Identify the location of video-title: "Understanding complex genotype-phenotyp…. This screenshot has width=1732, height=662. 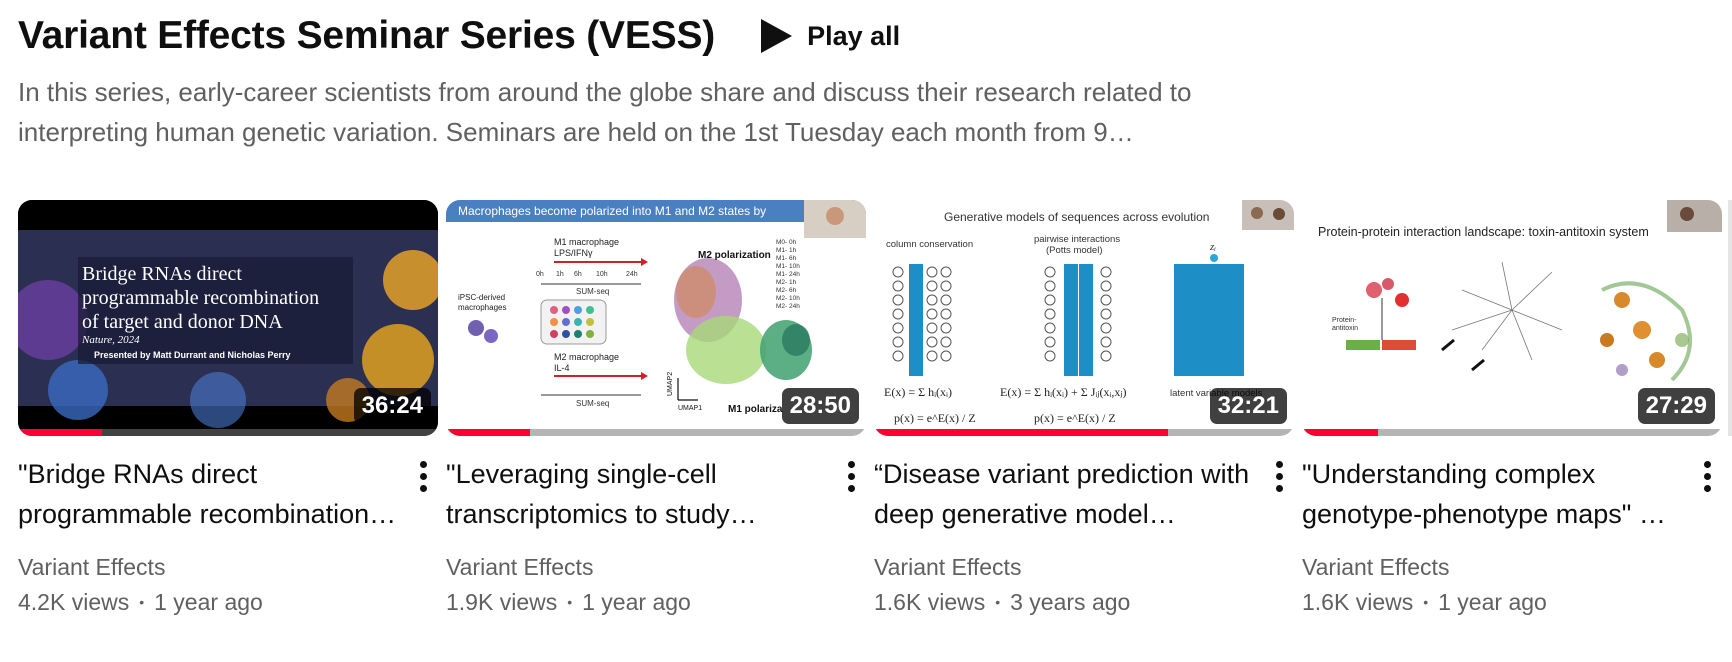
(1492, 494).